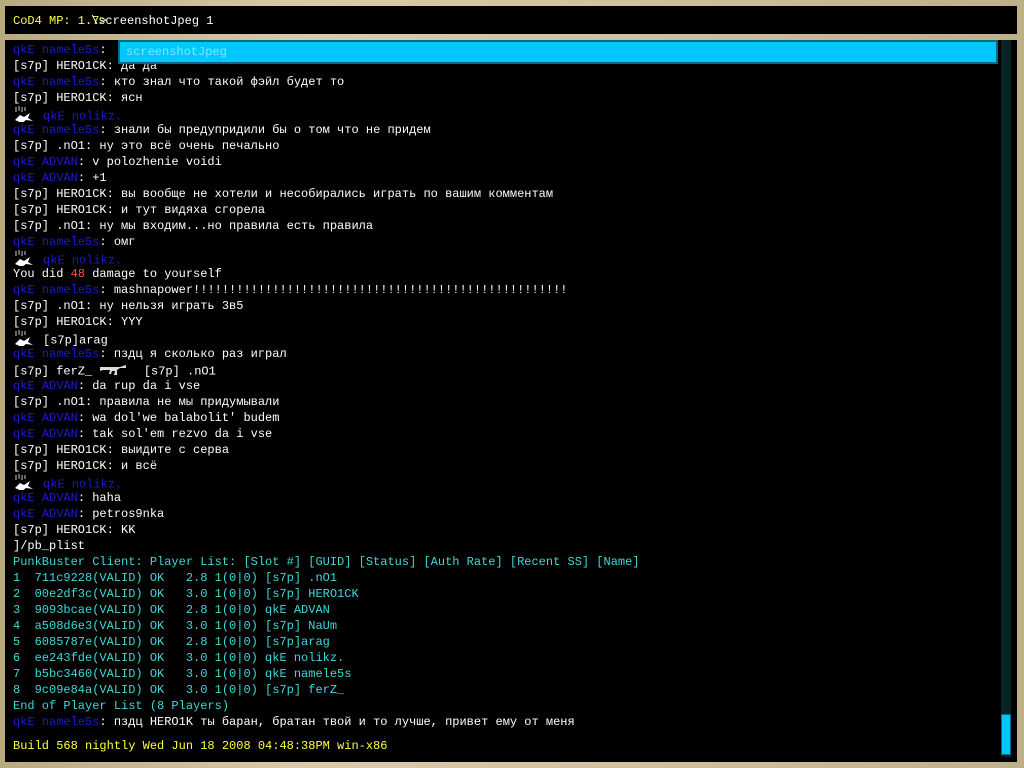 Image resolution: width=1024 pixels, height=768 pixels. I want to click on console-line: [s7p] .nO1: ну это всё очень печально, so click(326, 146).